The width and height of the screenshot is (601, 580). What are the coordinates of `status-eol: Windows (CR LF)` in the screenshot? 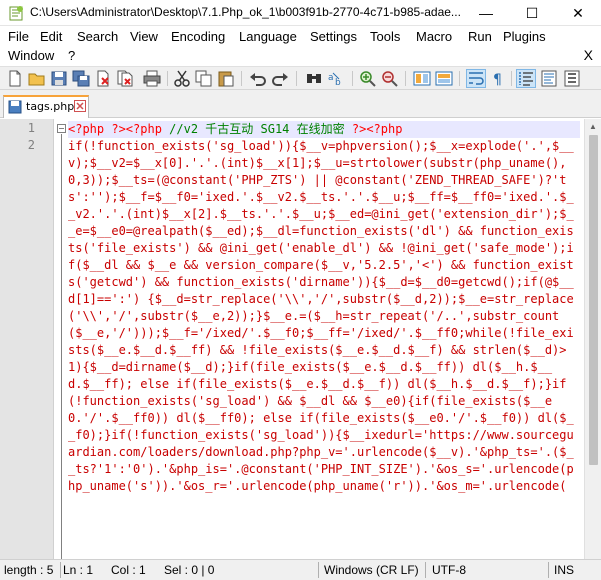 It's located at (371, 570).